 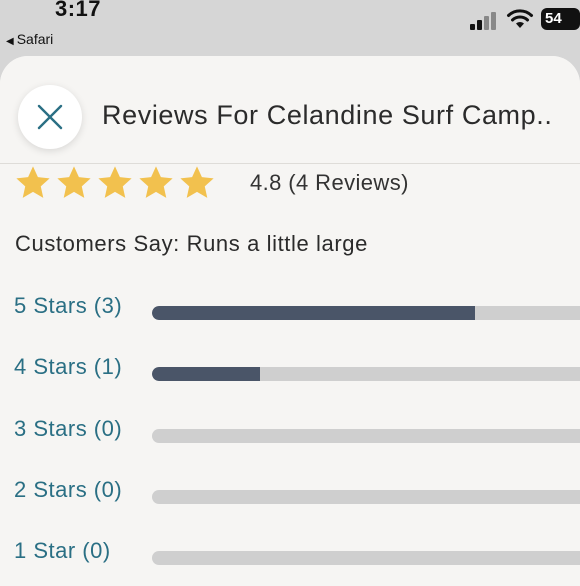 I want to click on rating-row: 5 Stars (3), so click(x=290, y=313).